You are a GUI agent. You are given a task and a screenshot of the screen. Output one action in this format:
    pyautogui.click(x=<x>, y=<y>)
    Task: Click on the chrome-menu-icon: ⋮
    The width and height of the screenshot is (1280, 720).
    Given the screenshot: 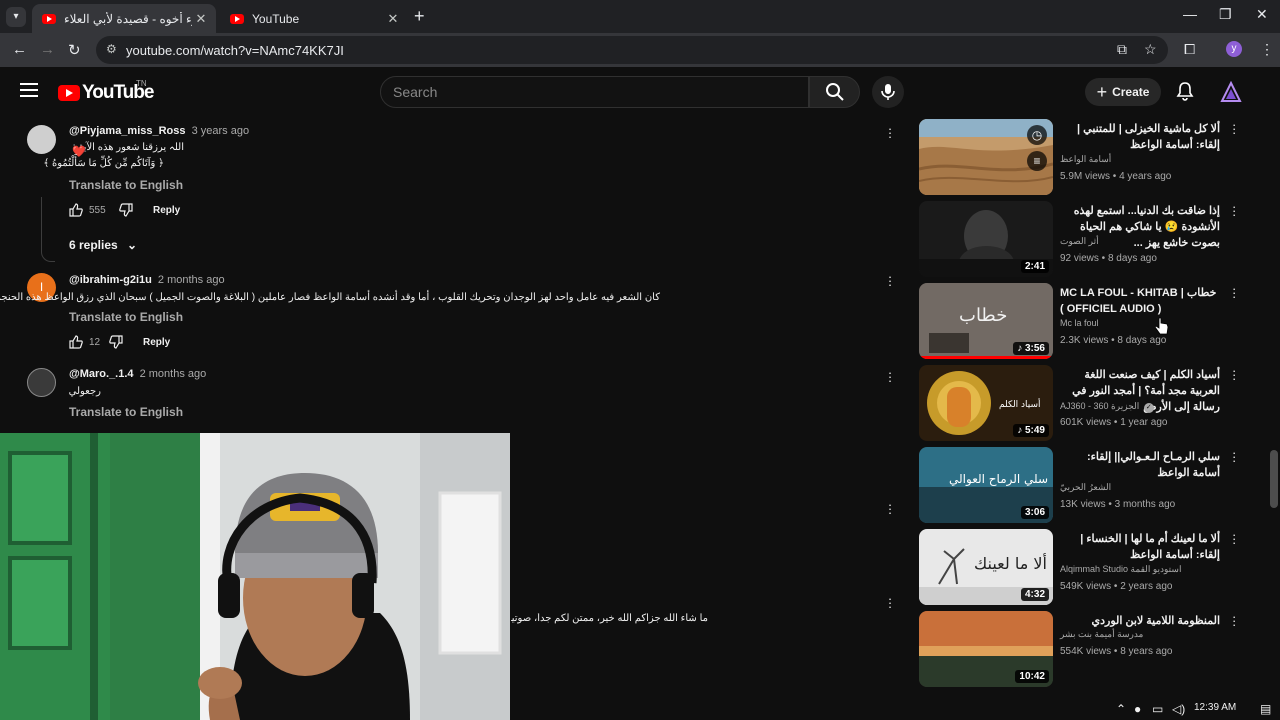 What is the action you would take?
    pyautogui.click(x=1267, y=49)
    